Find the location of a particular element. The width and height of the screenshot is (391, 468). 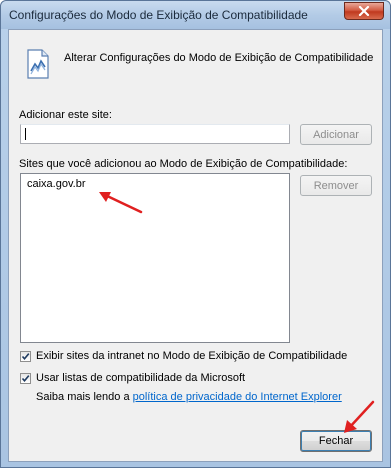

add-site-label: Adicionar este site: is located at coordinates (65, 115).